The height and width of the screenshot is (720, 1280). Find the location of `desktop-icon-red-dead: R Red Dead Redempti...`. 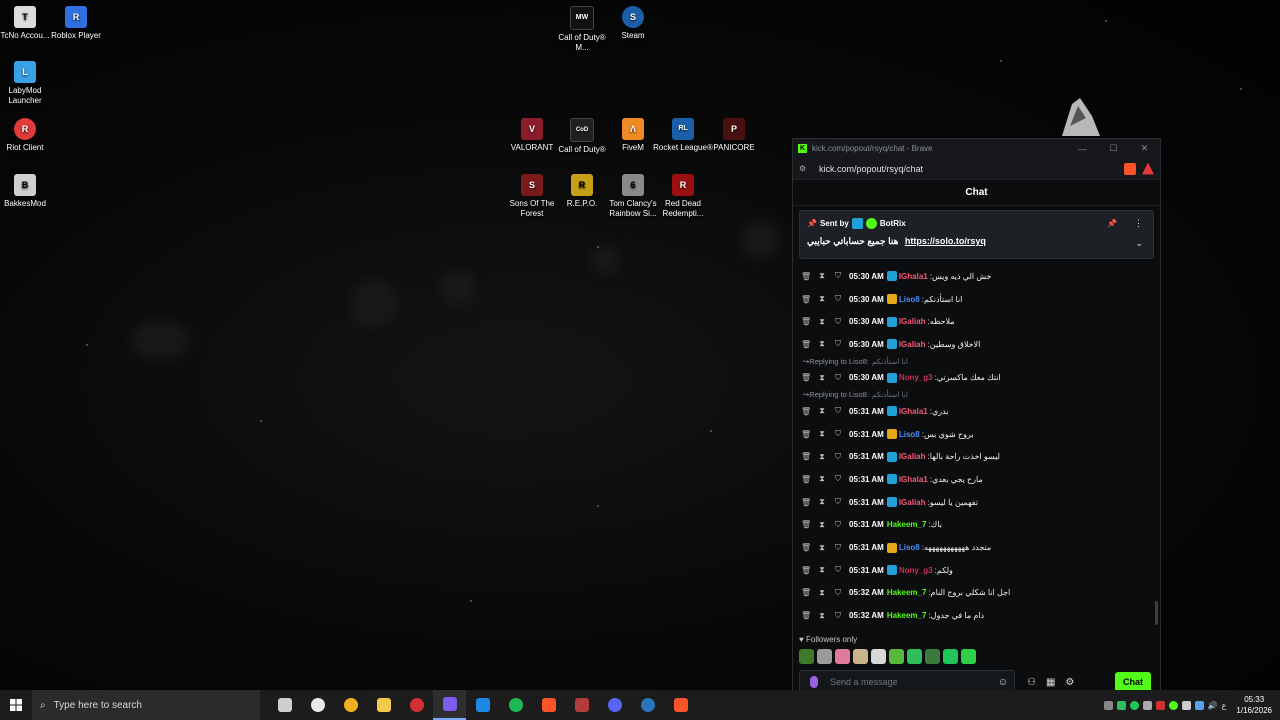

desktop-icon-red-dead: R Red Dead Redempti... is located at coordinates (683, 196).